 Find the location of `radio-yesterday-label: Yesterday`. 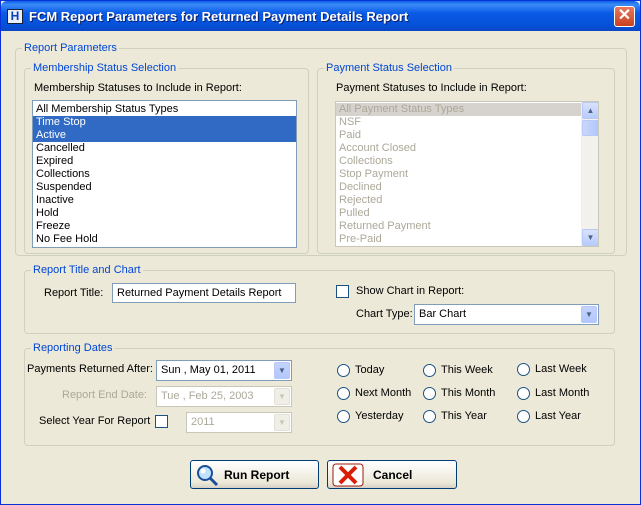

radio-yesterday-label: Yesterday is located at coordinates (379, 416).